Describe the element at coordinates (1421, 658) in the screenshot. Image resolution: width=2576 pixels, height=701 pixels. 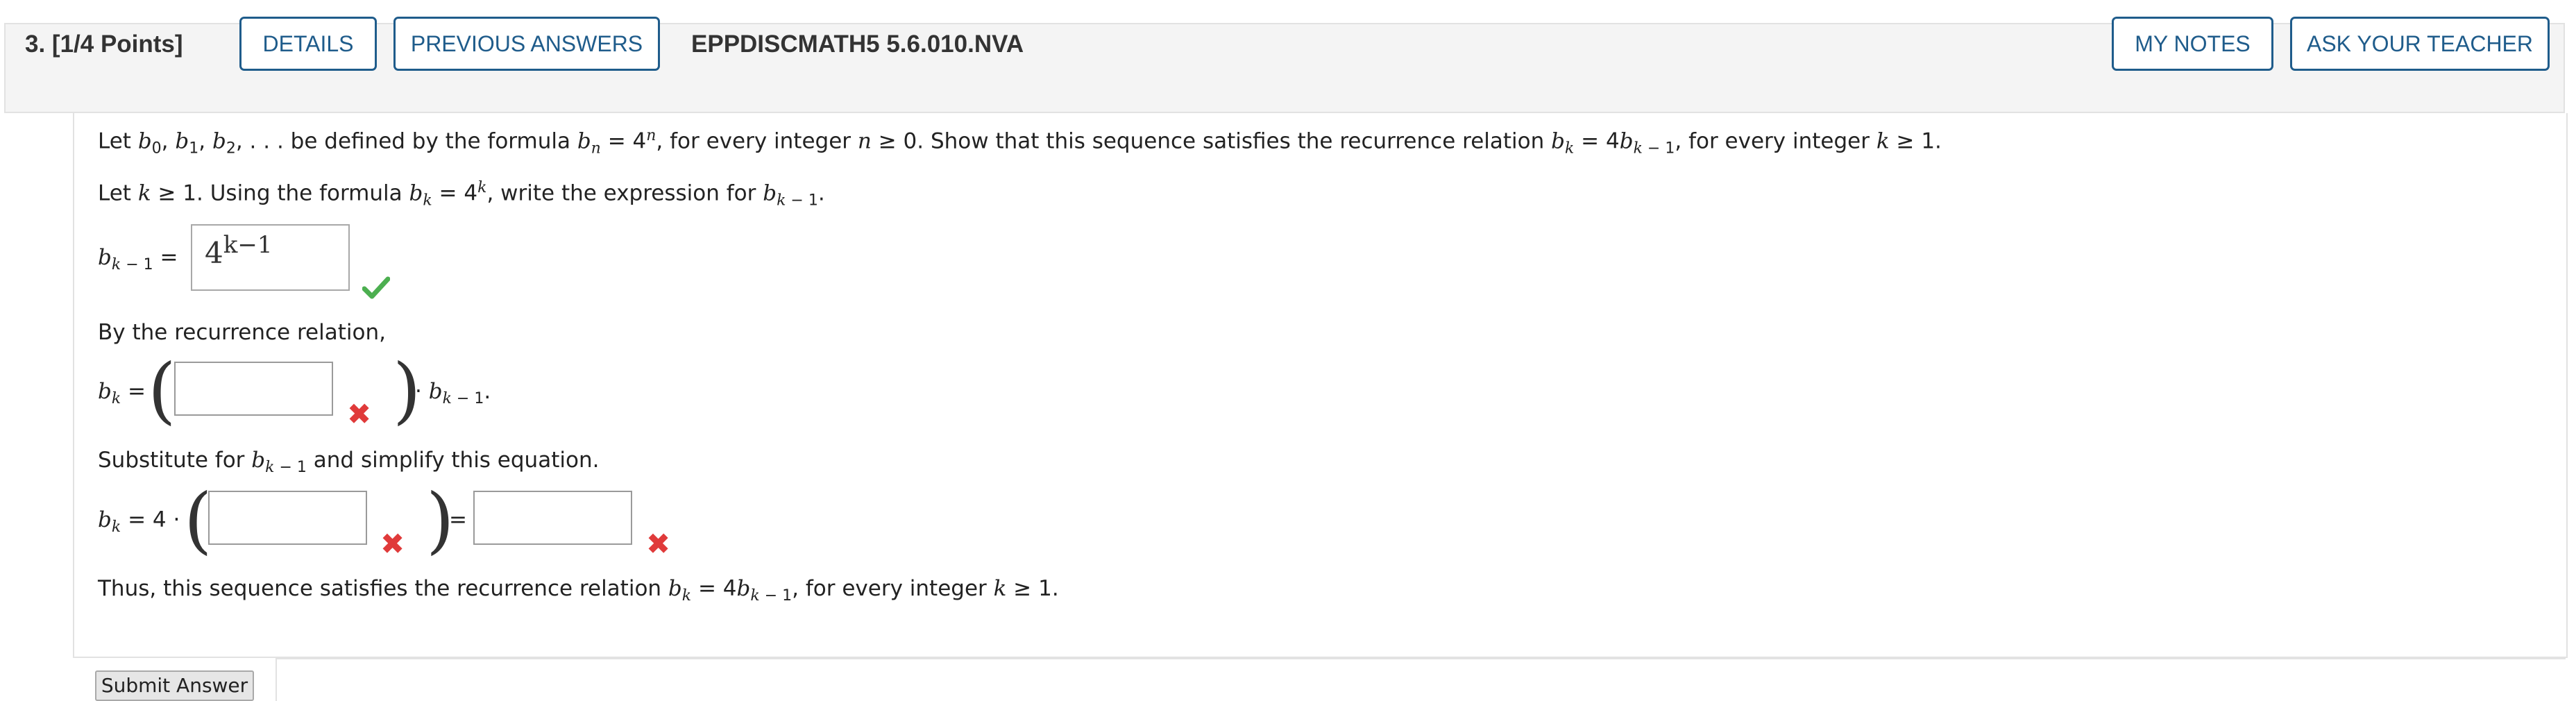
I see `footer-divider` at that location.